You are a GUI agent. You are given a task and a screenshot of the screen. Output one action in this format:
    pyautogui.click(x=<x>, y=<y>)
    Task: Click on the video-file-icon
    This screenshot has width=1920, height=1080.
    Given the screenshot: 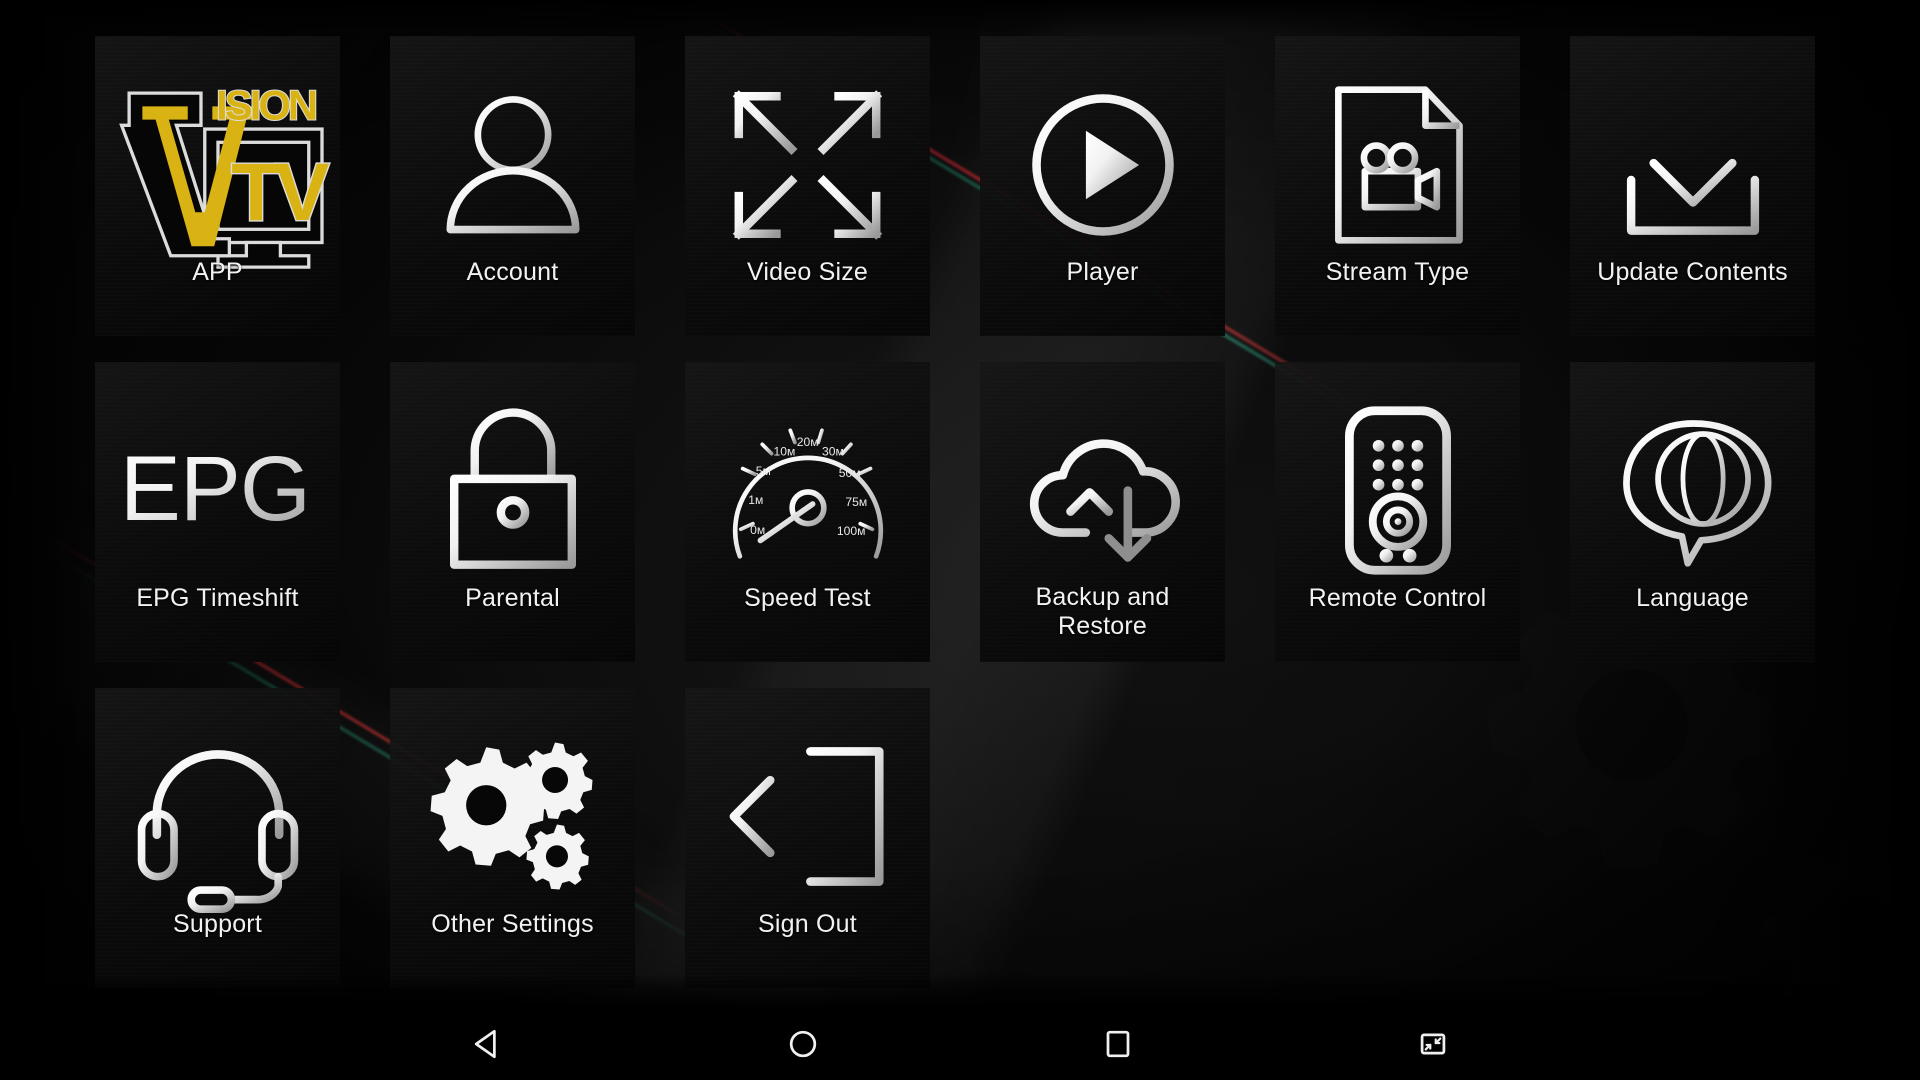 What is the action you would take?
    pyautogui.click(x=1398, y=164)
    